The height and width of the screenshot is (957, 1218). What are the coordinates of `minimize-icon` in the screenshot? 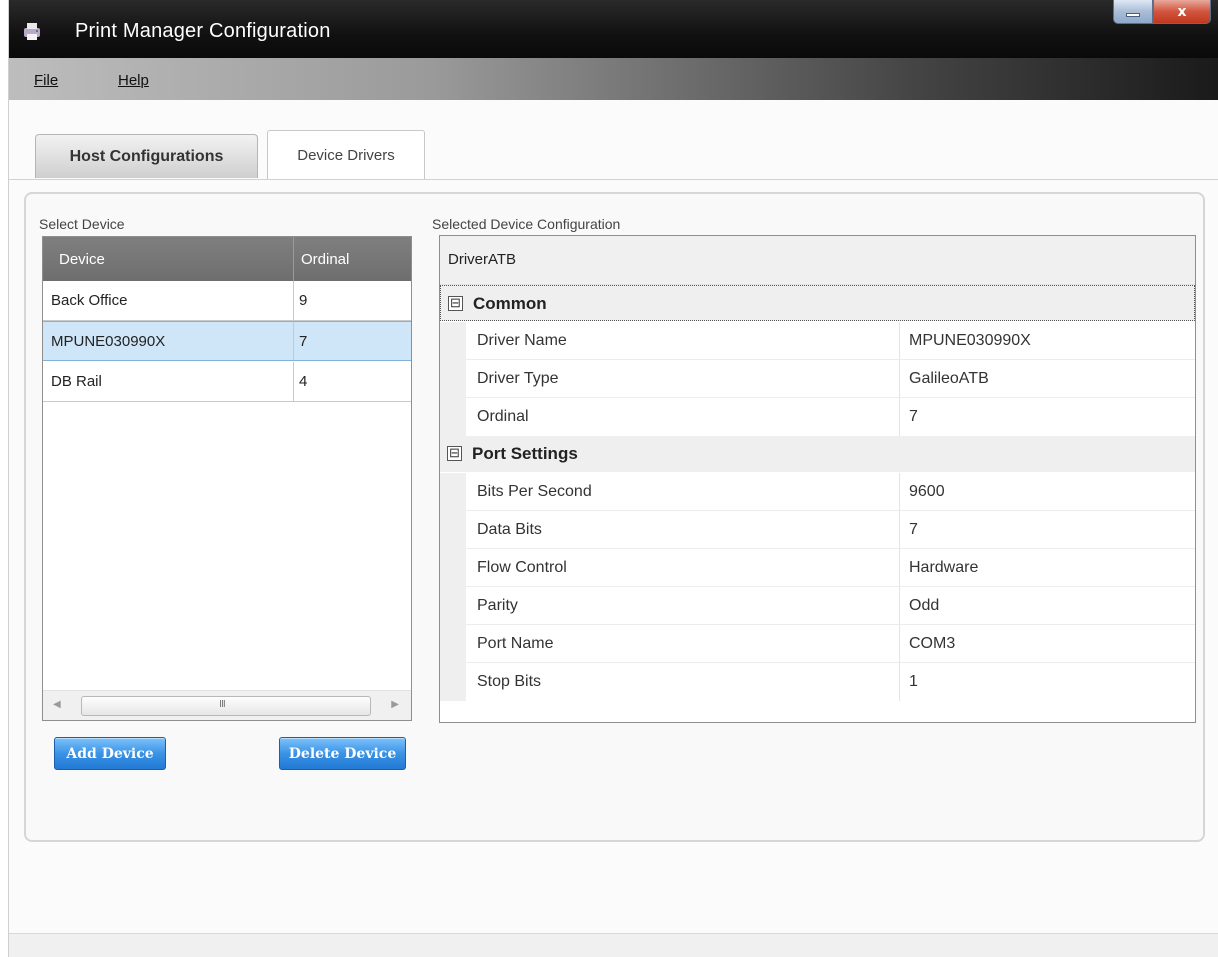 It's located at (1133, 14).